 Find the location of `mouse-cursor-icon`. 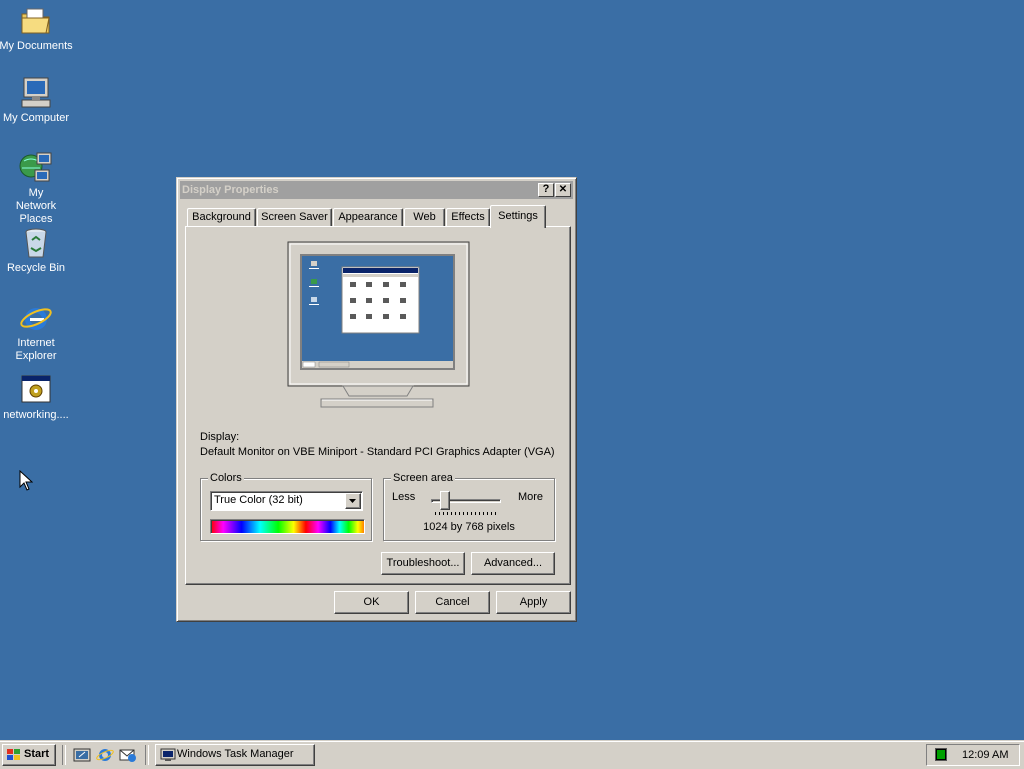

mouse-cursor-icon is located at coordinates (26, 482).